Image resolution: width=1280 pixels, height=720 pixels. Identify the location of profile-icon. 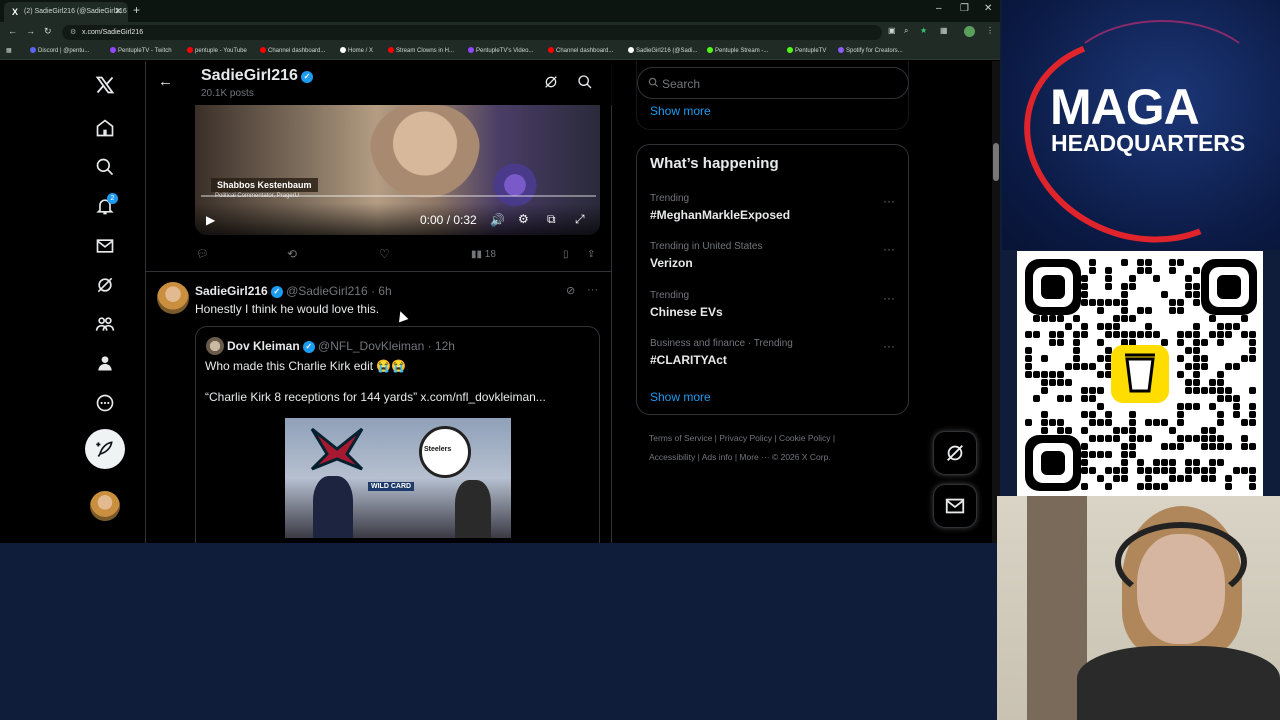
(105, 363).